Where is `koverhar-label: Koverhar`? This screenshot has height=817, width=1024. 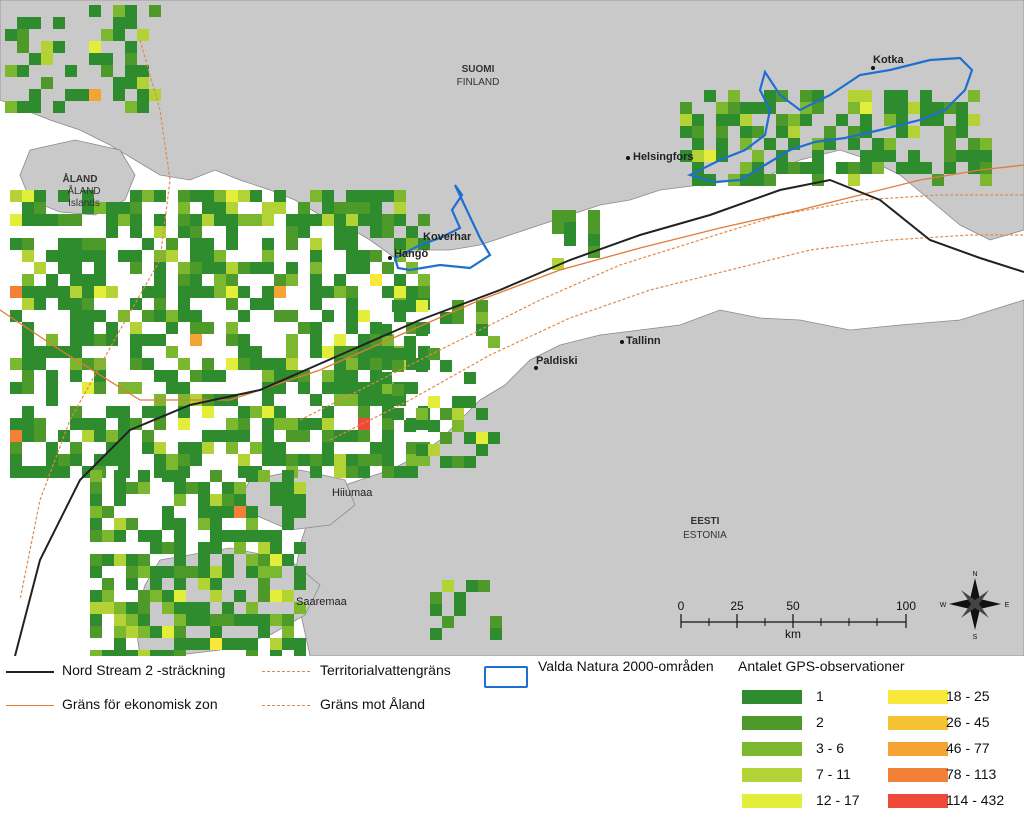 koverhar-label: Koverhar is located at coordinates (447, 237).